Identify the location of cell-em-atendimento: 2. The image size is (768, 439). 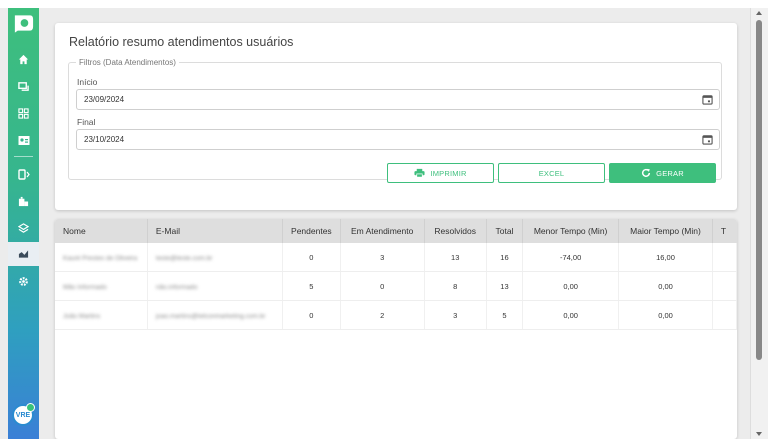
(382, 315).